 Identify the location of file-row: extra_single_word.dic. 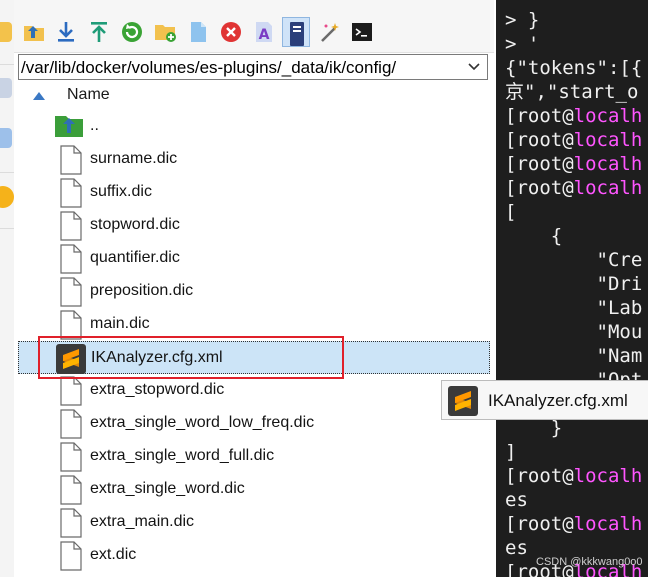
(254, 489).